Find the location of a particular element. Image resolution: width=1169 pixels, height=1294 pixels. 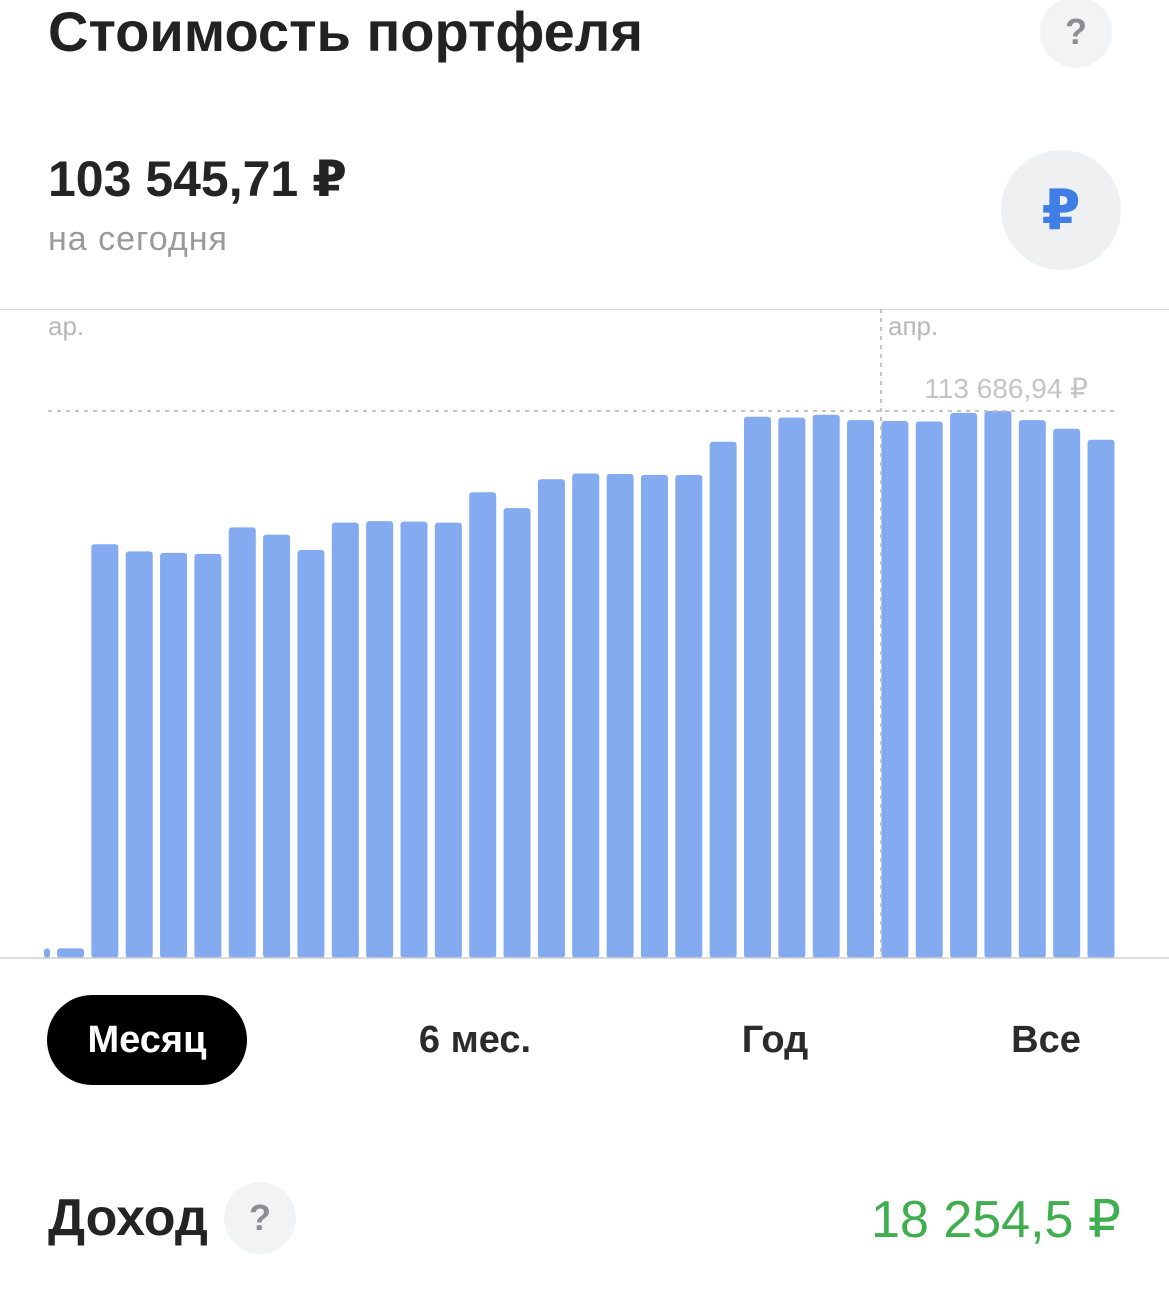

currency-toggle-button: ₽ is located at coordinates (1061, 210).